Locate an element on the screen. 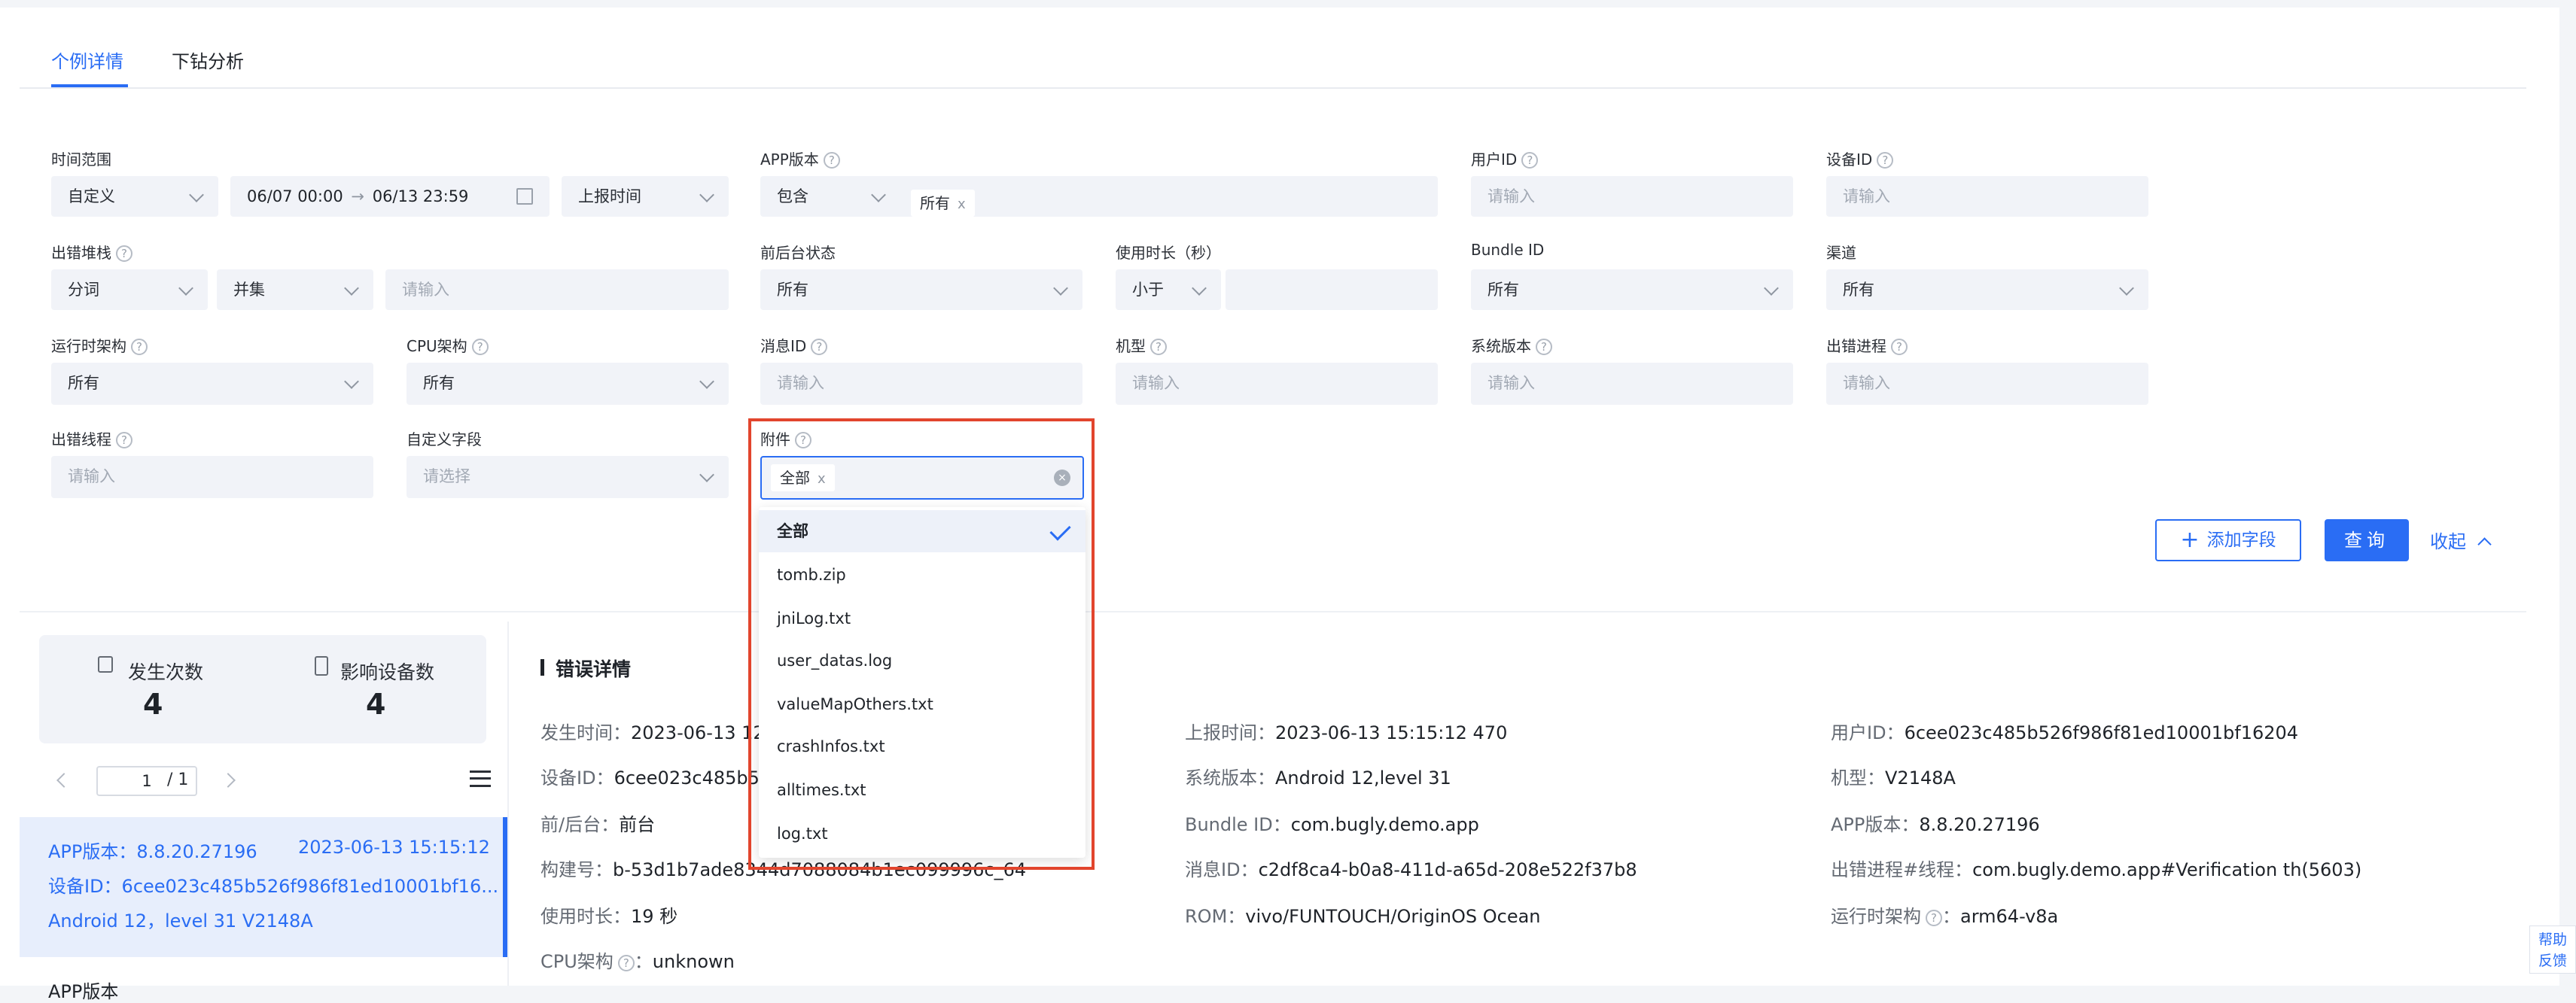 This screenshot has width=2576, height=1003. usage-duration-label: 使用时长（秒） is located at coordinates (1169, 253).